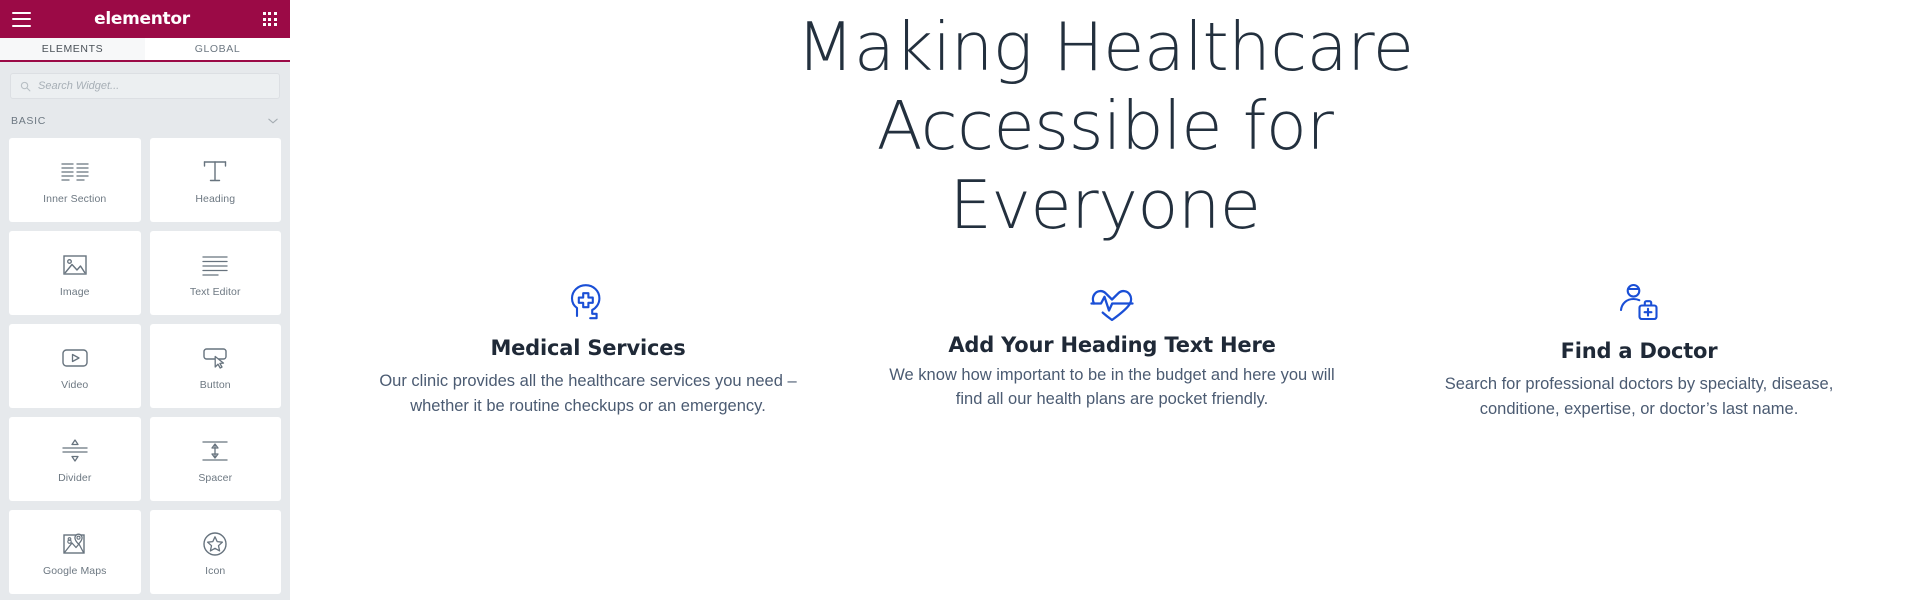  Describe the element at coordinates (1112, 345) in the screenshot. I see `feature-title: Add Your Heading Text Here` at that location.